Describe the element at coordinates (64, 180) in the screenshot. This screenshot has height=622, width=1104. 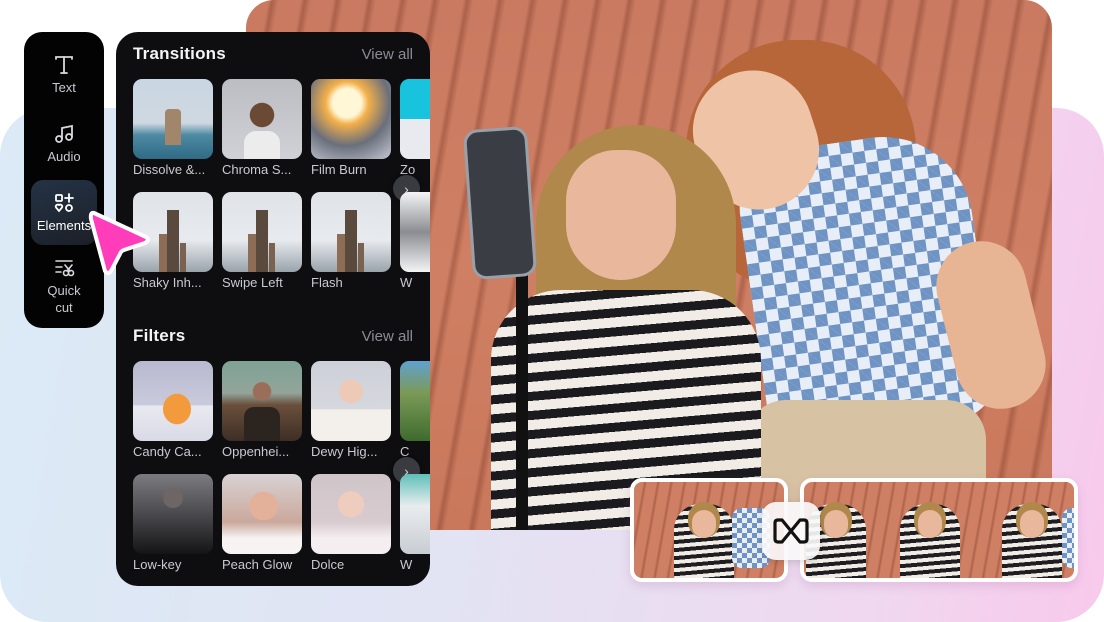
I see `side-toolbar: Text Audio Elements Quick cut` at that location.